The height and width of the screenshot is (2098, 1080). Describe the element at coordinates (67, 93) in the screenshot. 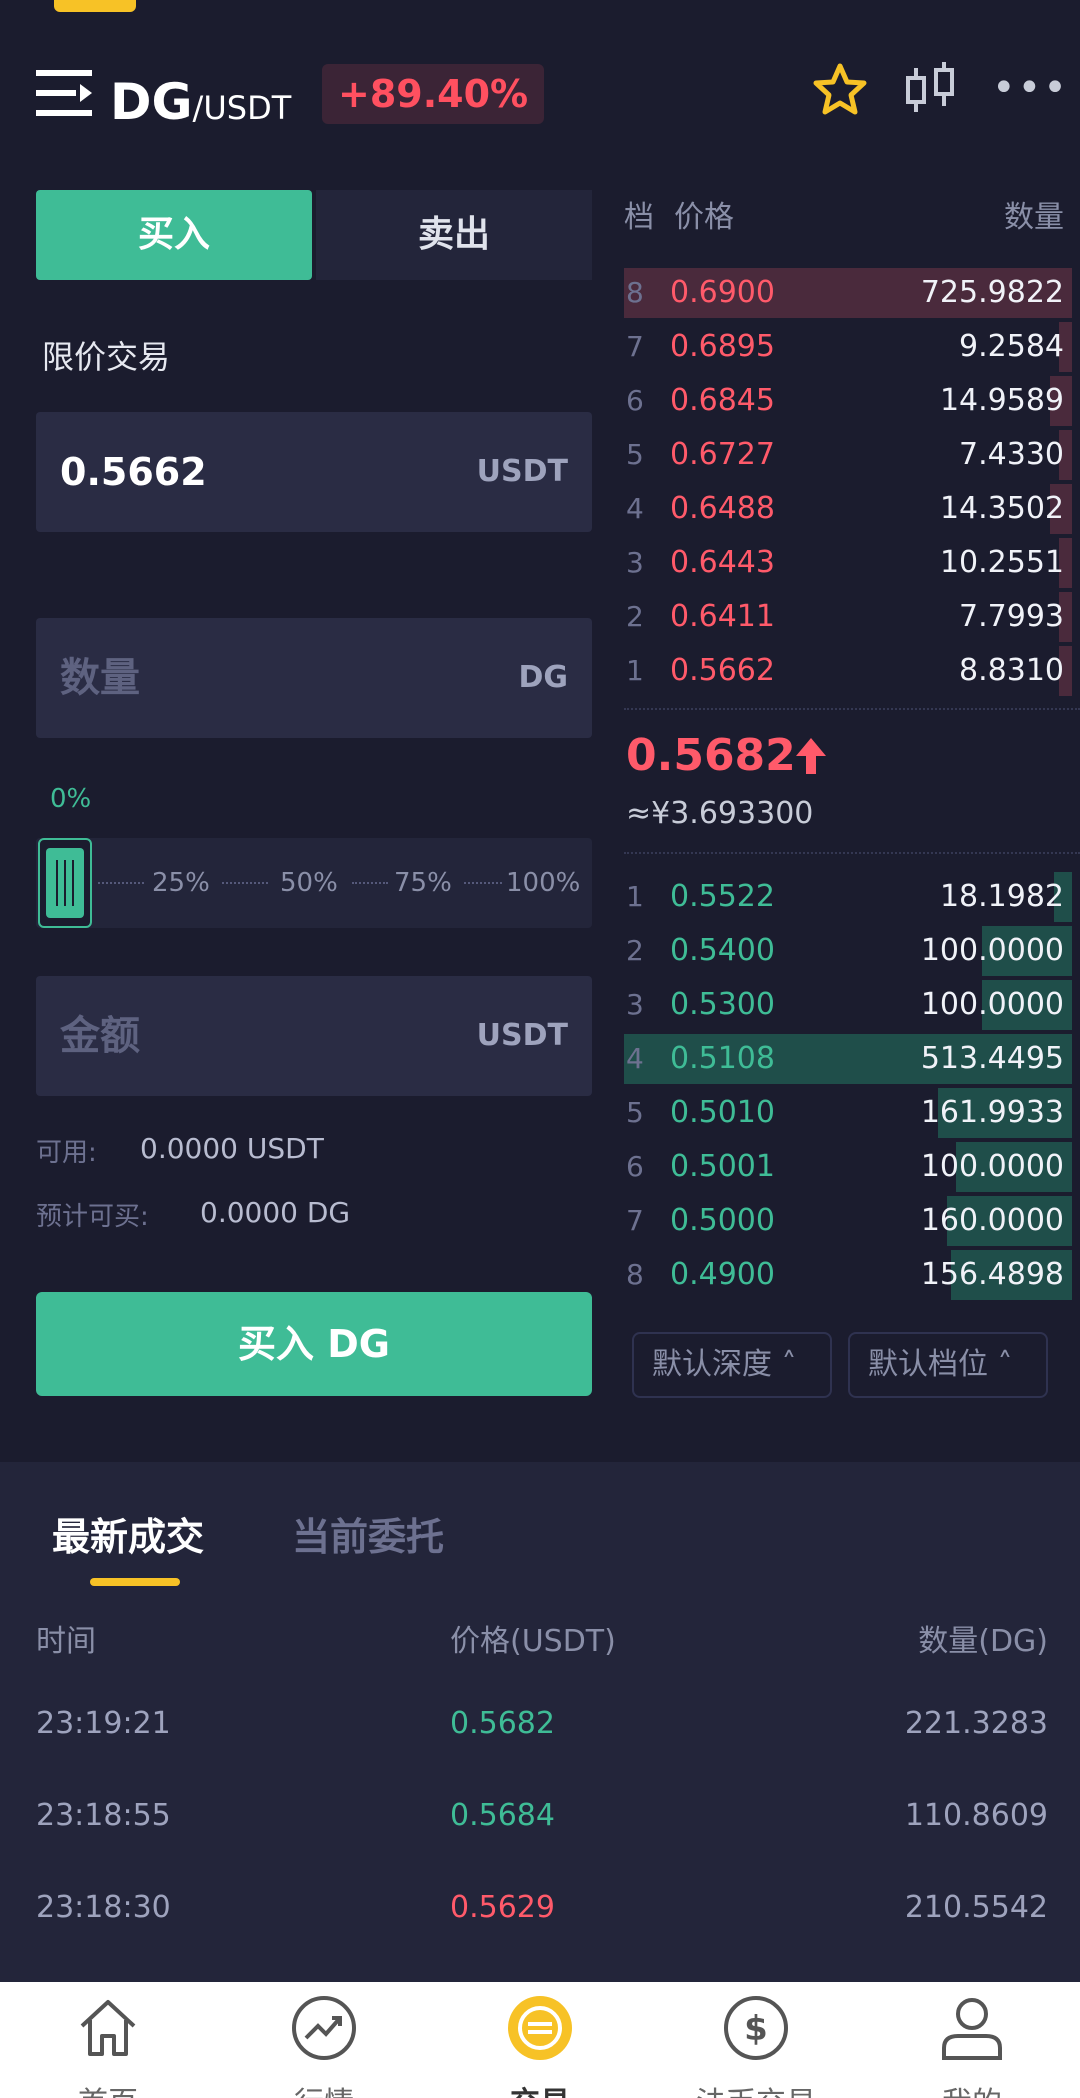

I see `menu-icon` at that location.